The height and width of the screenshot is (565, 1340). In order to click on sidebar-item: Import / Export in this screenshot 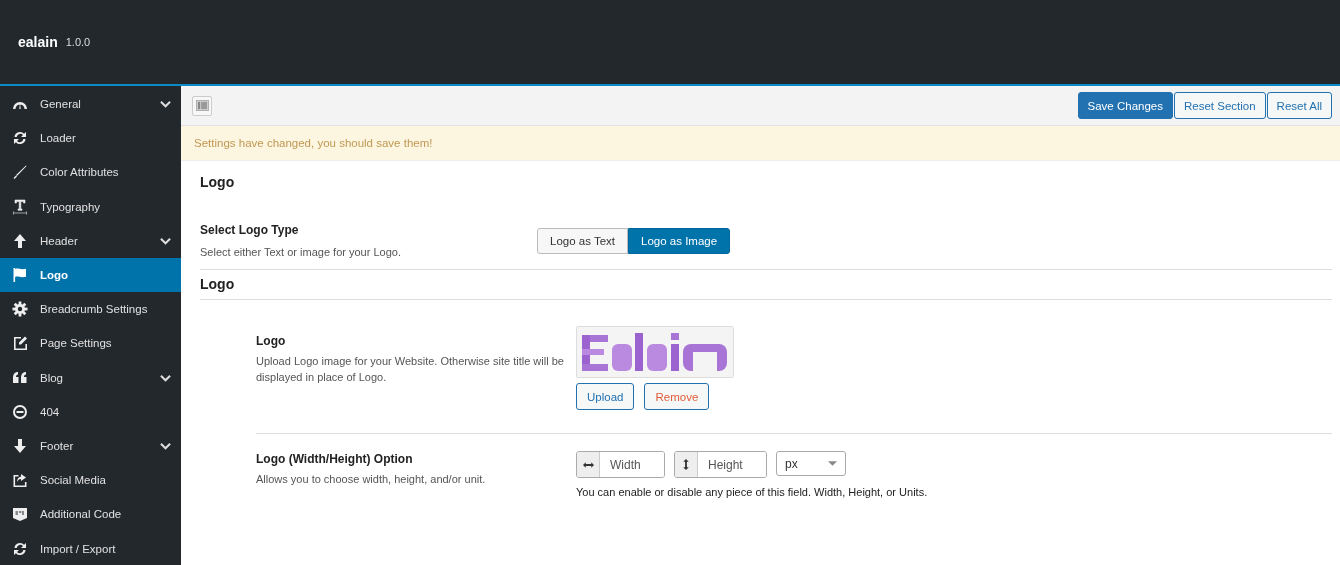, I will do `click(90, 548)`.